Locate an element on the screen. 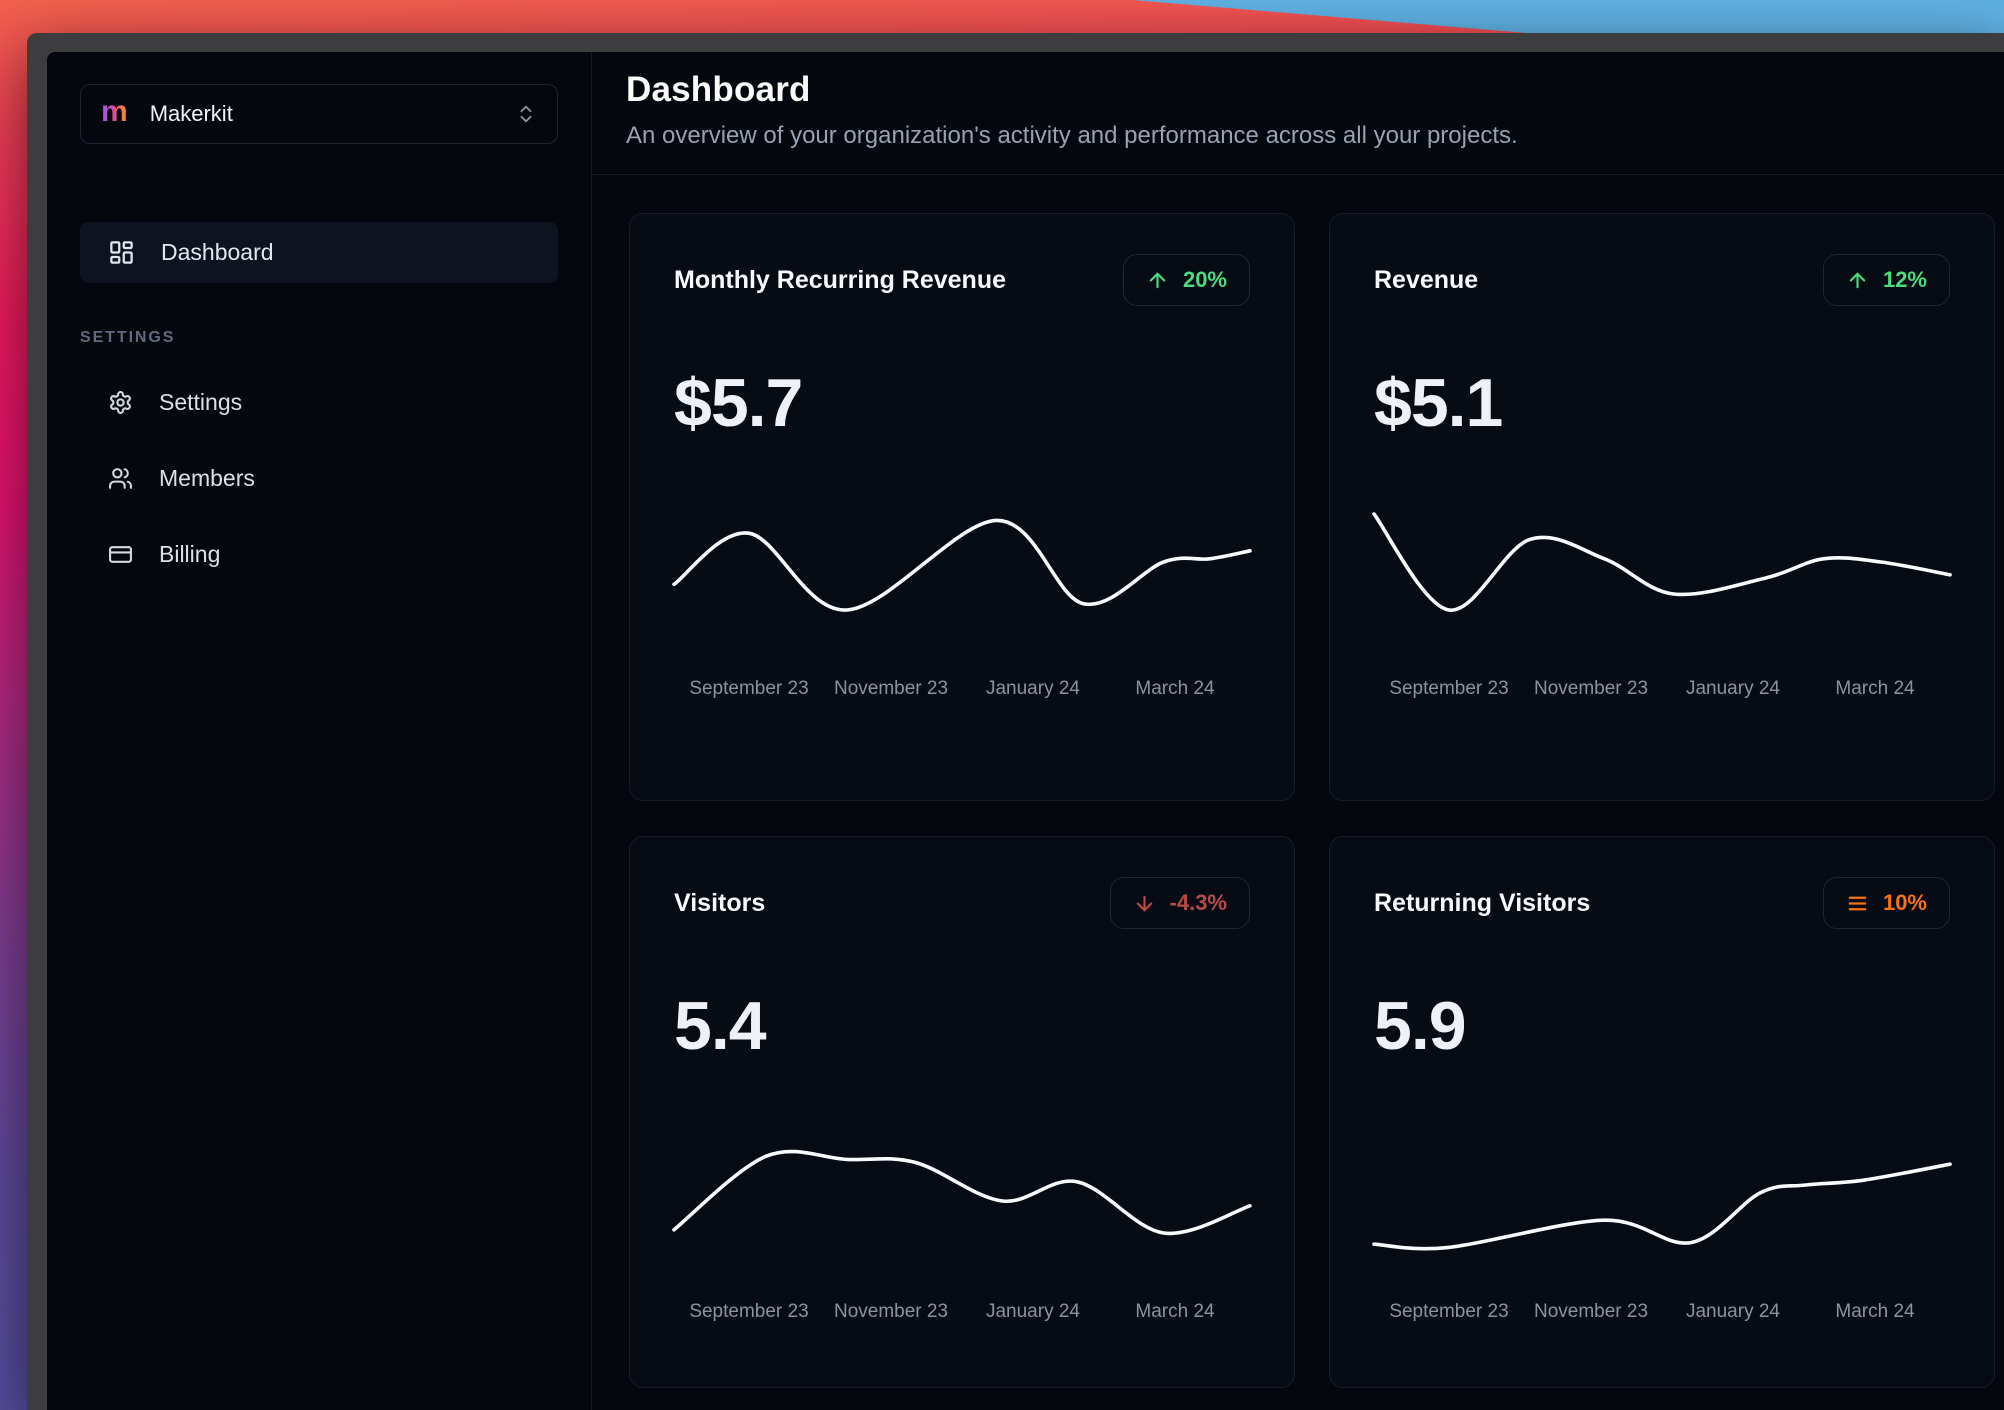 This screenshot has width=2004, height=1410. sidebar-item-label: Settings is located at coordinates (201, 401).